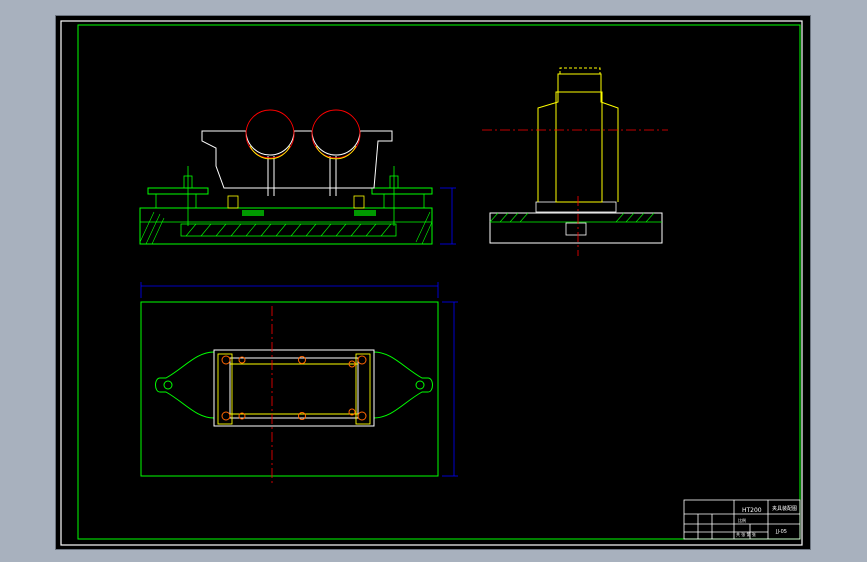 The height and width of the screenshot is (562, 867). Describe the element at coordinates (781, 532) in the screenshot. I see `drawing-number: JJ-05` at that location.